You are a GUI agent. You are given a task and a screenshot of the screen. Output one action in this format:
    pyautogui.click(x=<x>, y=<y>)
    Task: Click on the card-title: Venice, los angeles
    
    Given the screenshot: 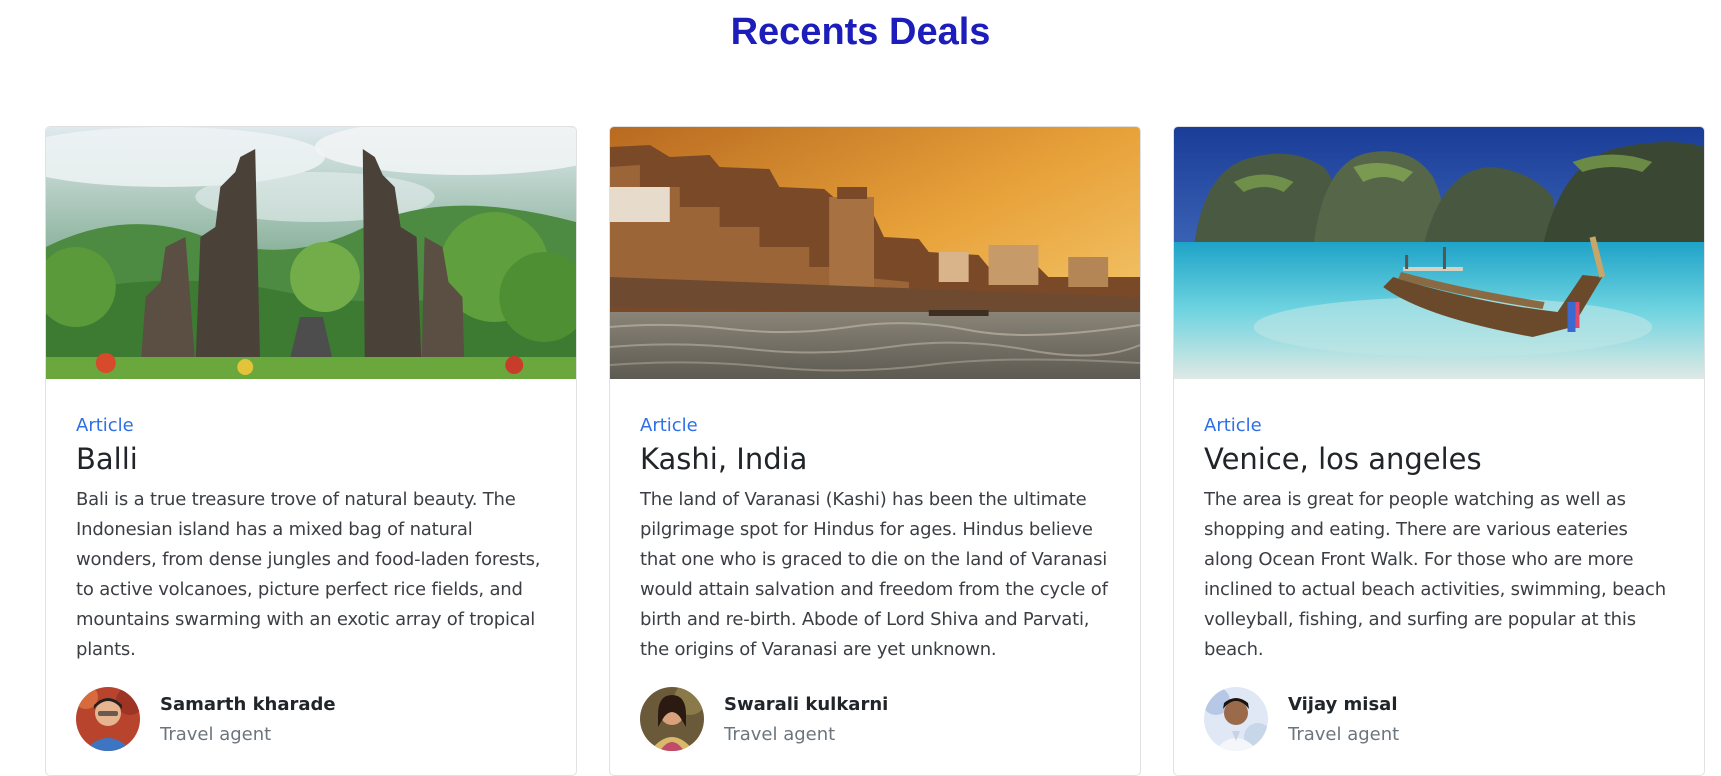 What is the action you would take?
    pyautogui.click(x=1343, y=459)
    